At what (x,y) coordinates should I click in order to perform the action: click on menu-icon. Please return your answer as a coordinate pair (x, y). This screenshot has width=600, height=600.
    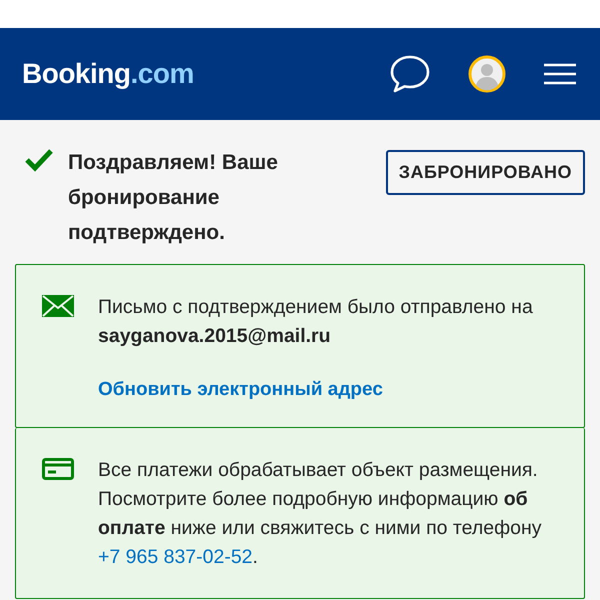
    Looking at the image, I should click on (560, 74).